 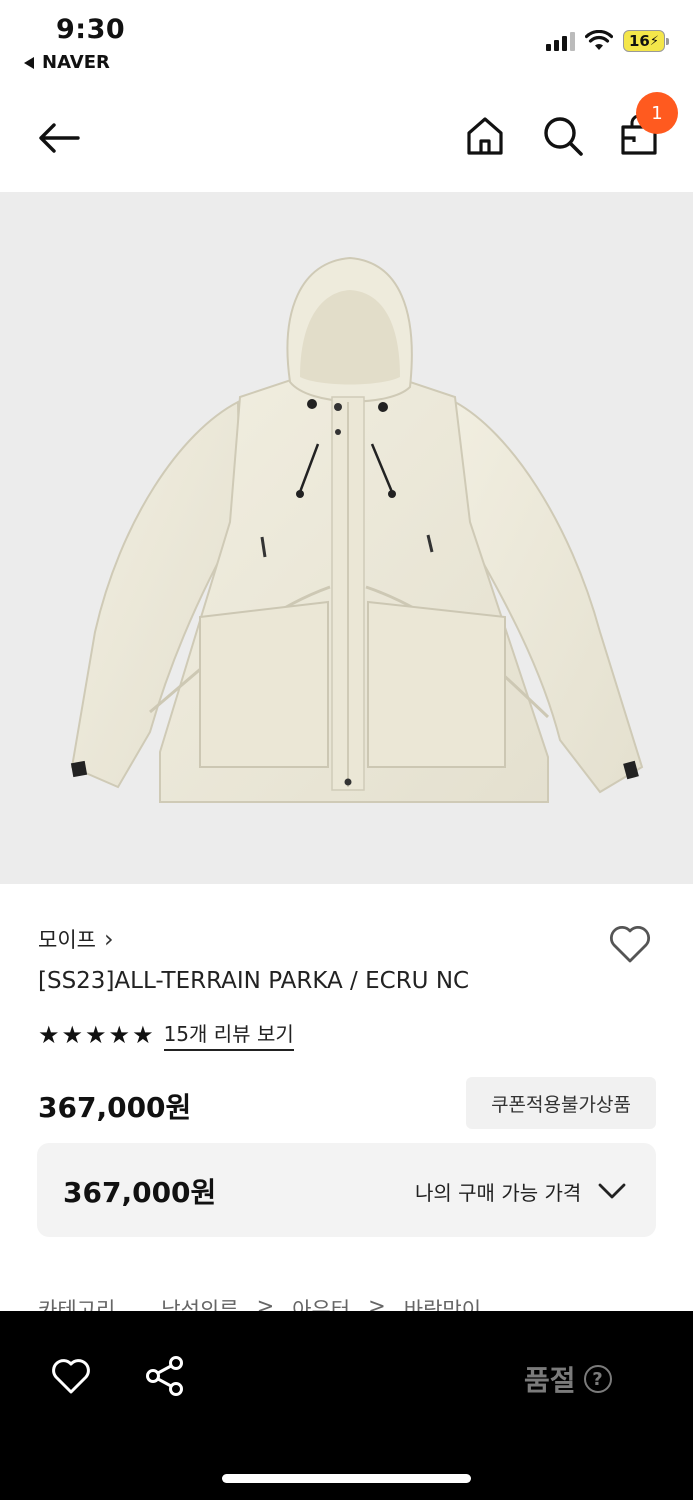 I want to click on back-to-app-link: NAVER, so click(x=67, y=62).